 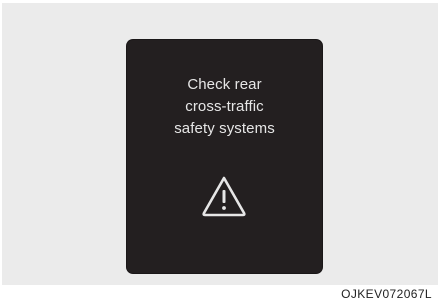 I want to click on message-line-2: cross-traffic, so click(x=224, y=106).